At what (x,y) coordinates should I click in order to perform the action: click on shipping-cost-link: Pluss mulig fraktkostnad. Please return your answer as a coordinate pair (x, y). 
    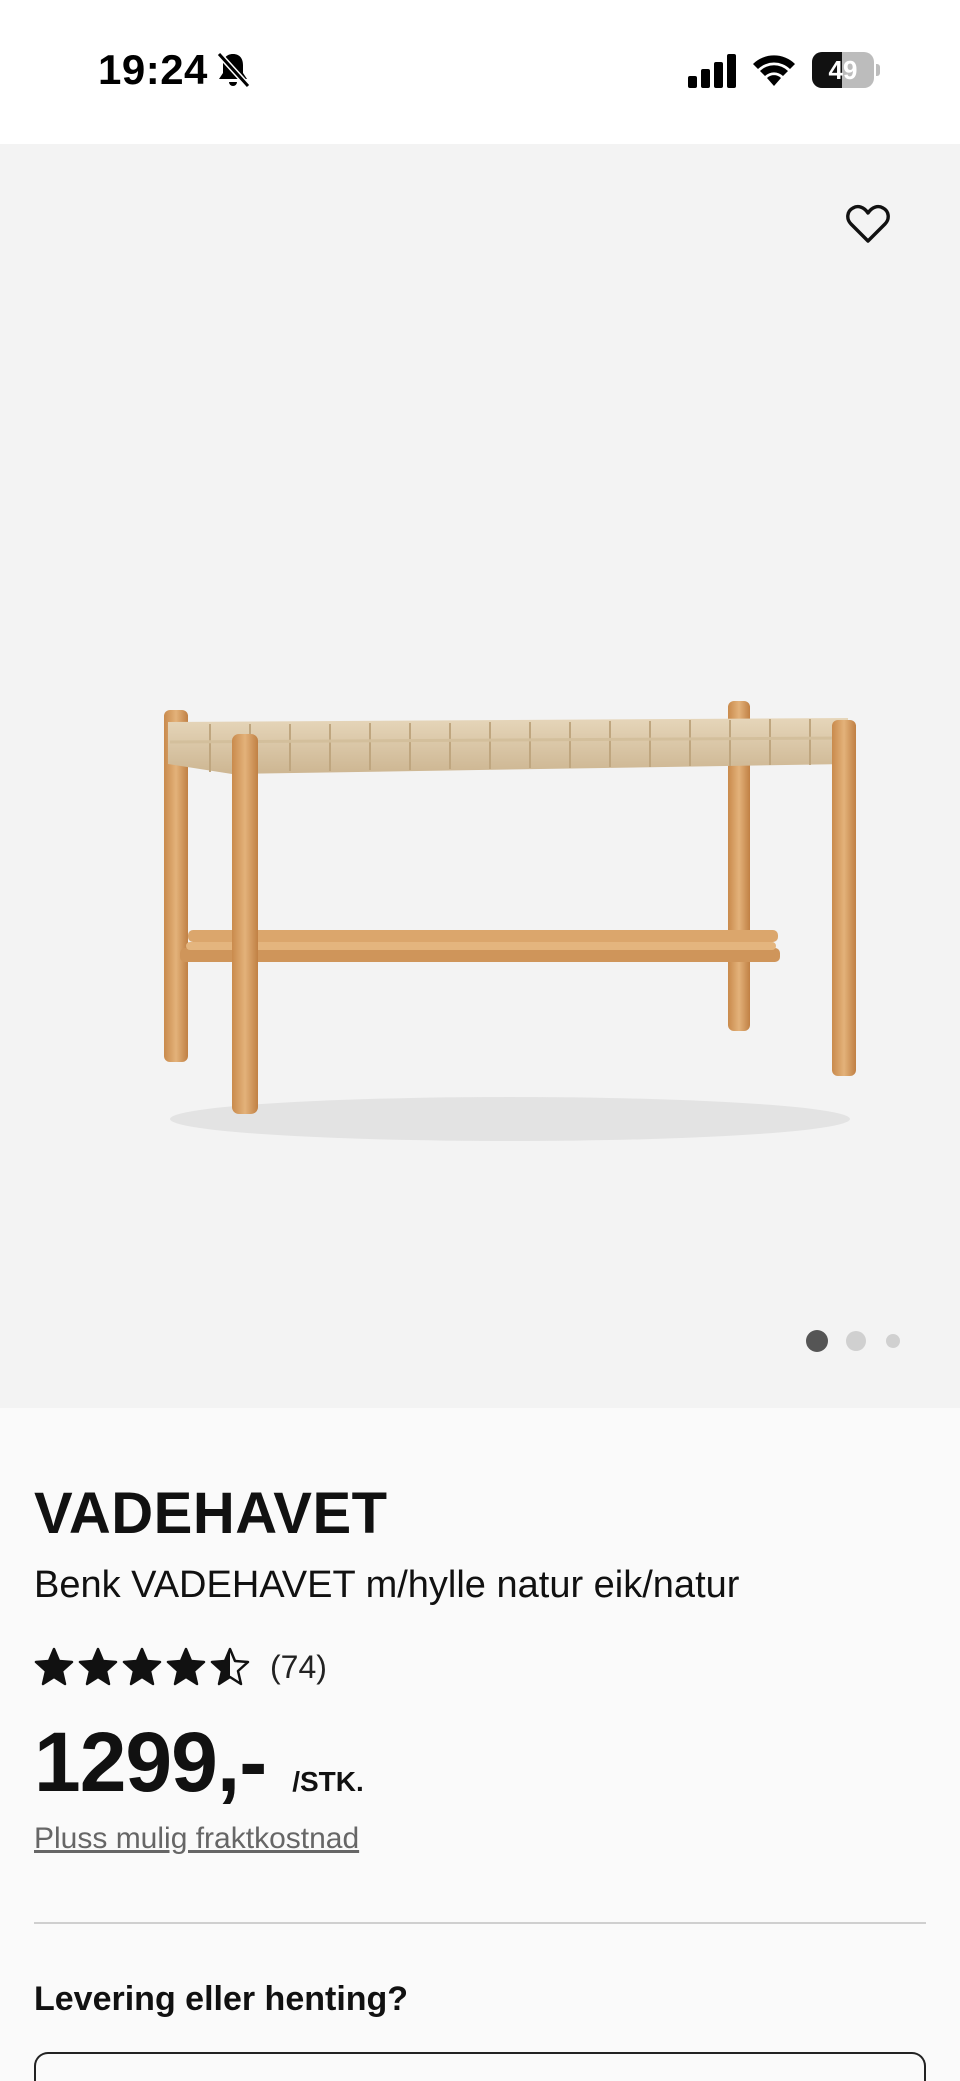
    Looking at the image, I should click on (196, 1839).